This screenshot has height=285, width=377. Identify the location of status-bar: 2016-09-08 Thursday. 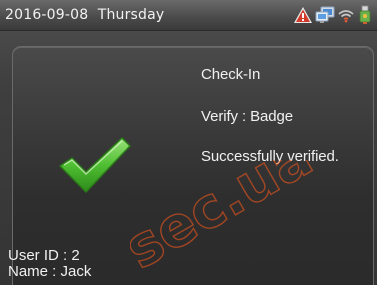
(188, 15).